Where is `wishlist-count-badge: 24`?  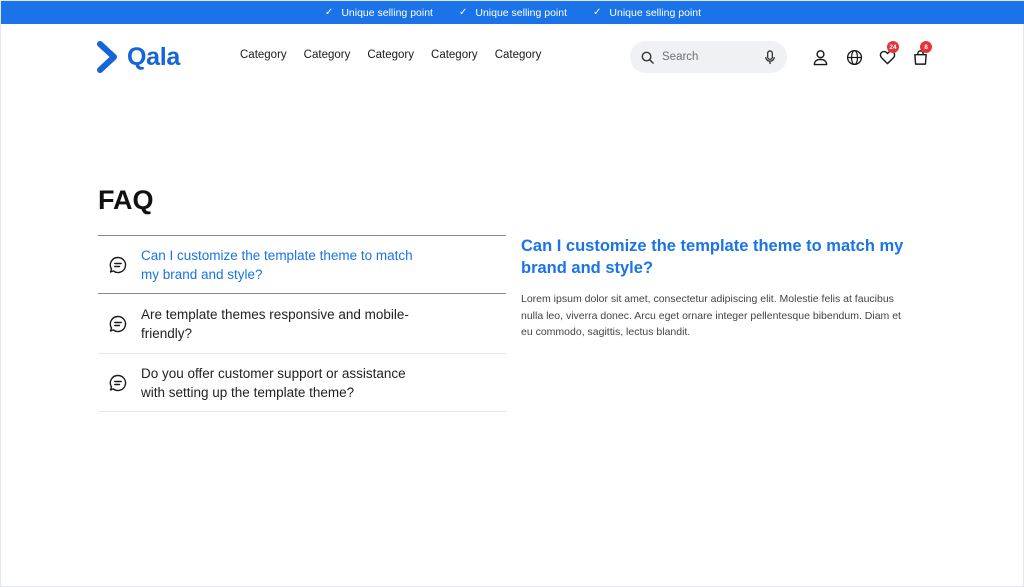 wishlist-count-badge: 24 is located at coordinates (893, 47).